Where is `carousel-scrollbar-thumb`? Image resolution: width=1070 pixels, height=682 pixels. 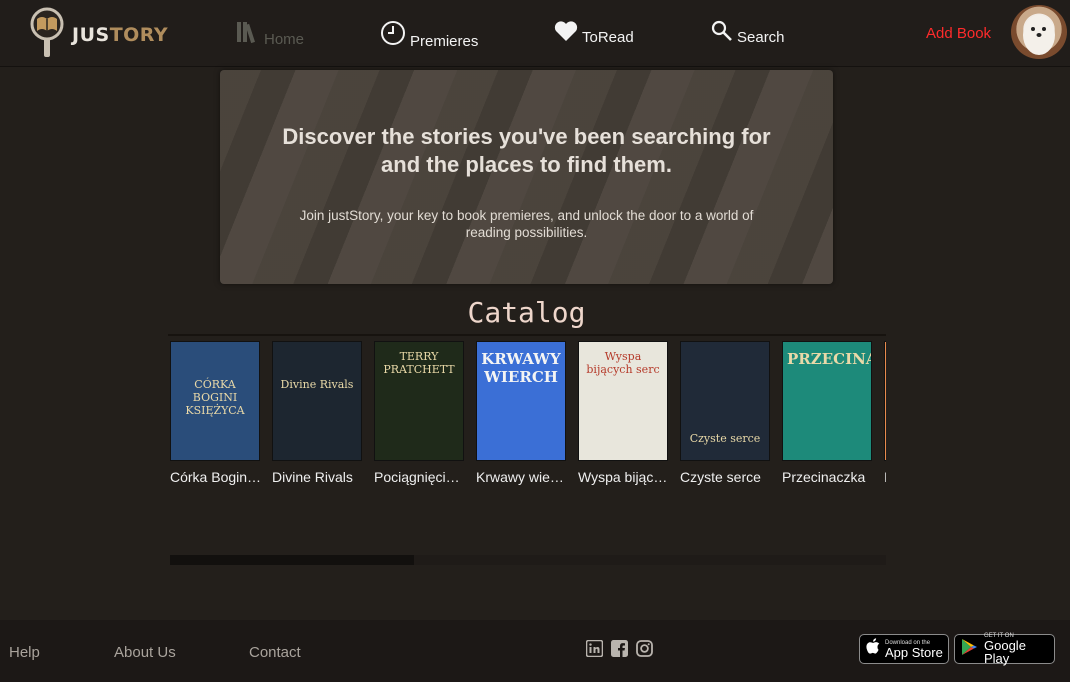 carousel-scrollbar-thumb is located at coordinates (292, 560).